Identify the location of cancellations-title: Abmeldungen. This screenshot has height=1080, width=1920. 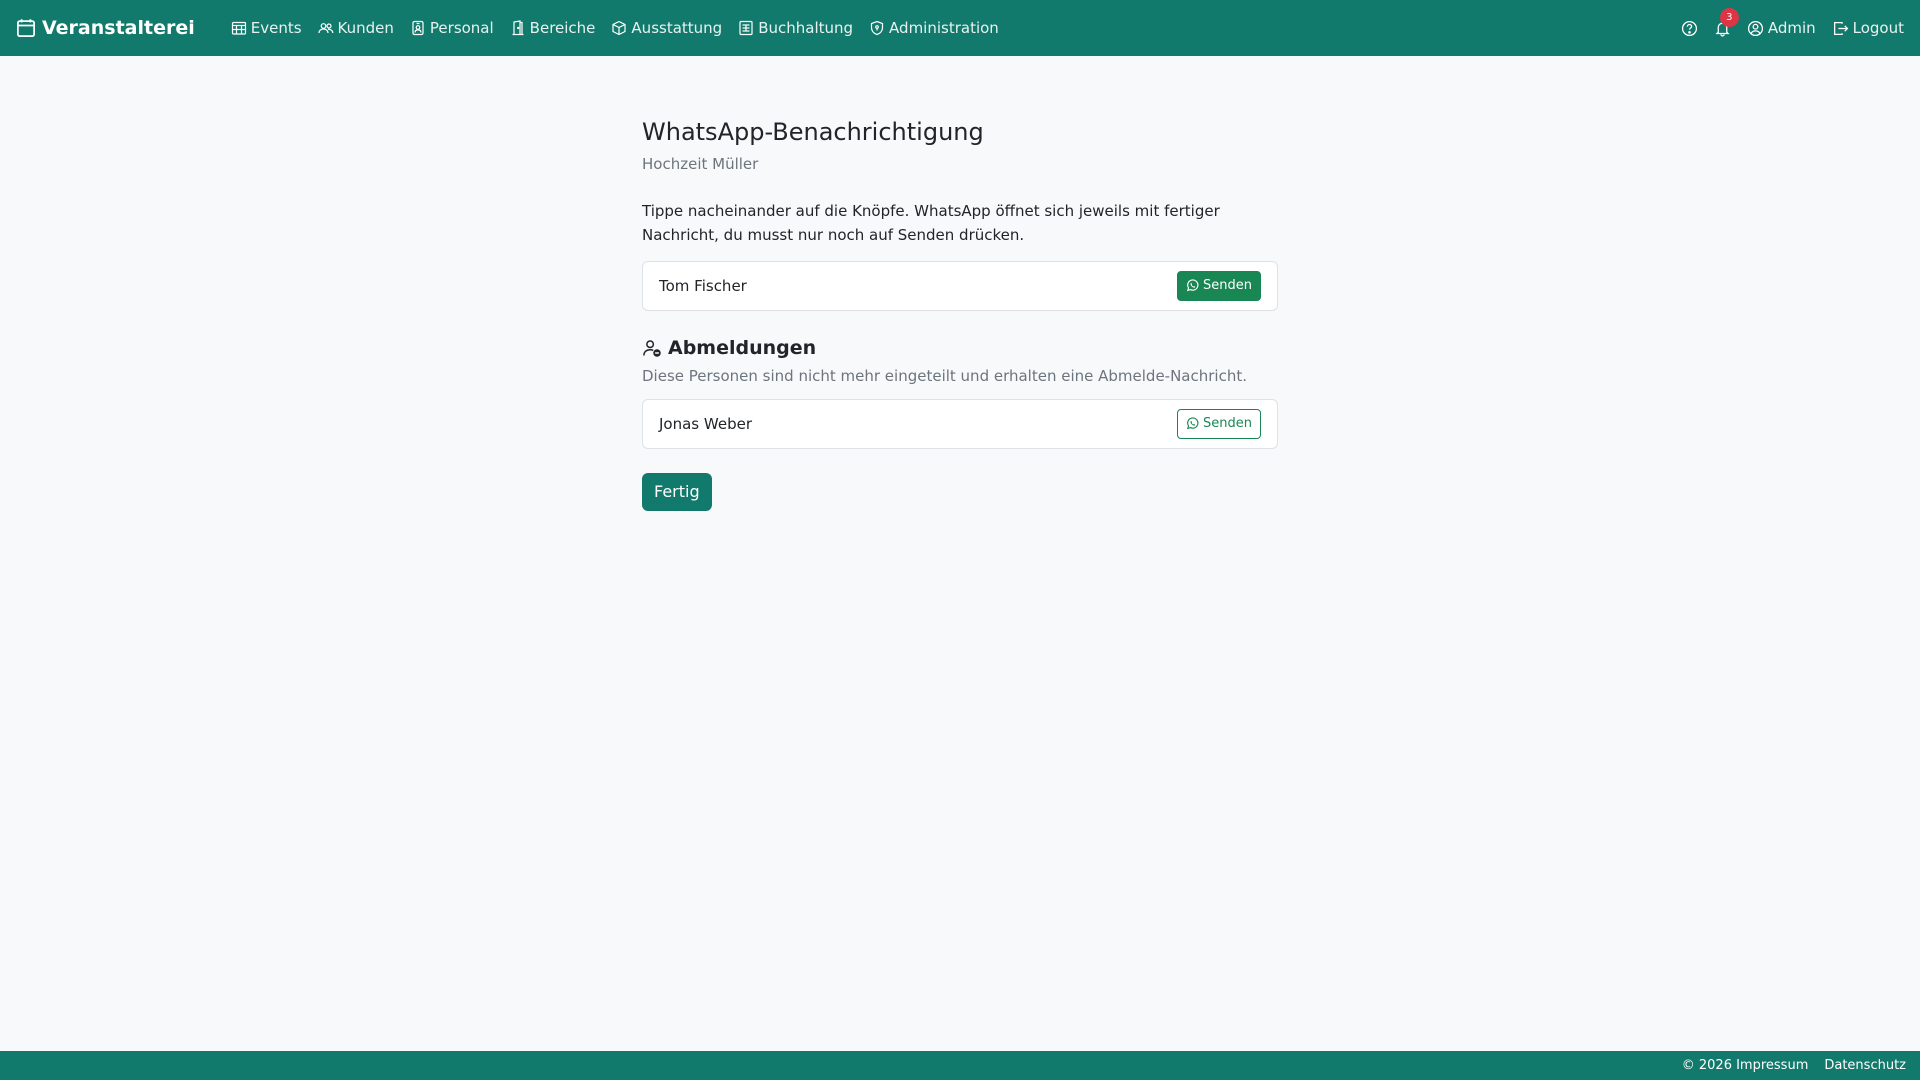
(742, 347).